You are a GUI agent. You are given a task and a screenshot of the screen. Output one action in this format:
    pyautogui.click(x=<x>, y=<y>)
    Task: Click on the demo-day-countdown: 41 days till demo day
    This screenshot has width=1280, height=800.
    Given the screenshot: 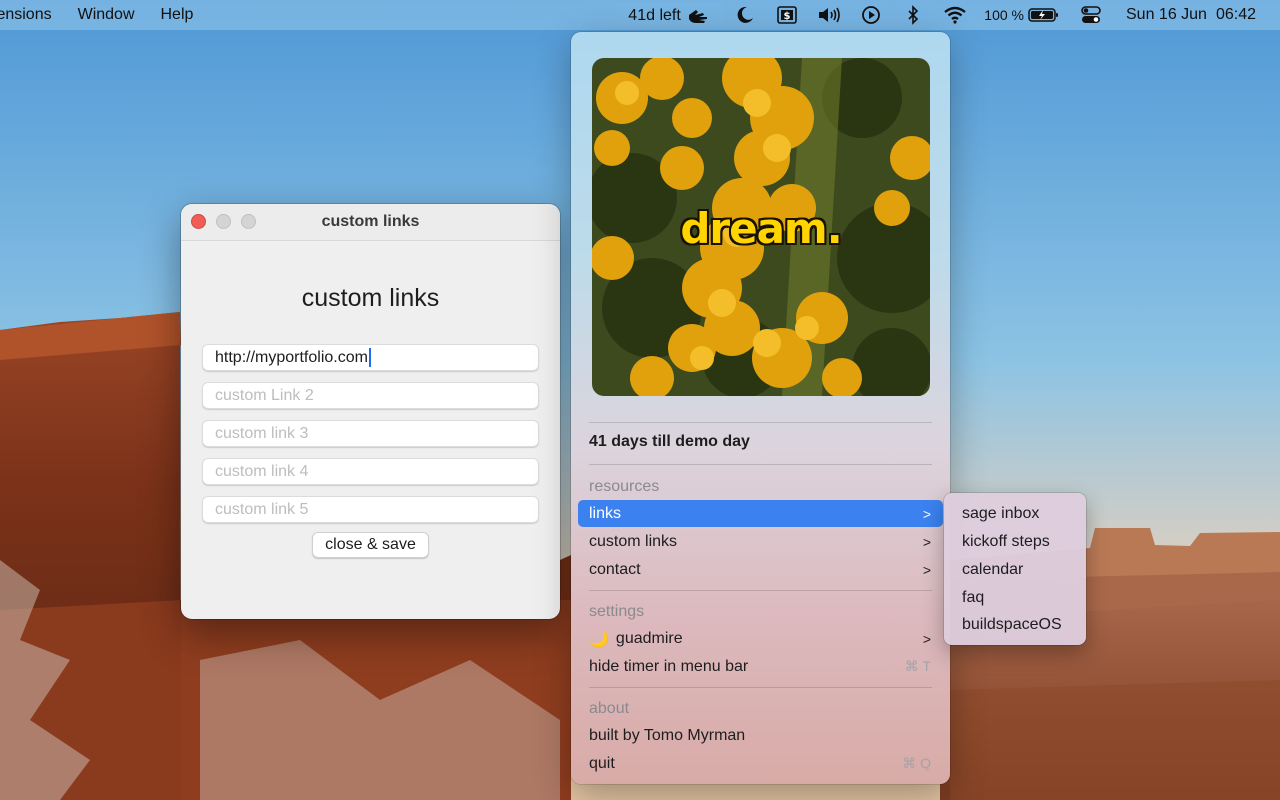 What is the action you would take?
    pyautogui.click(x=669, y=441)
    